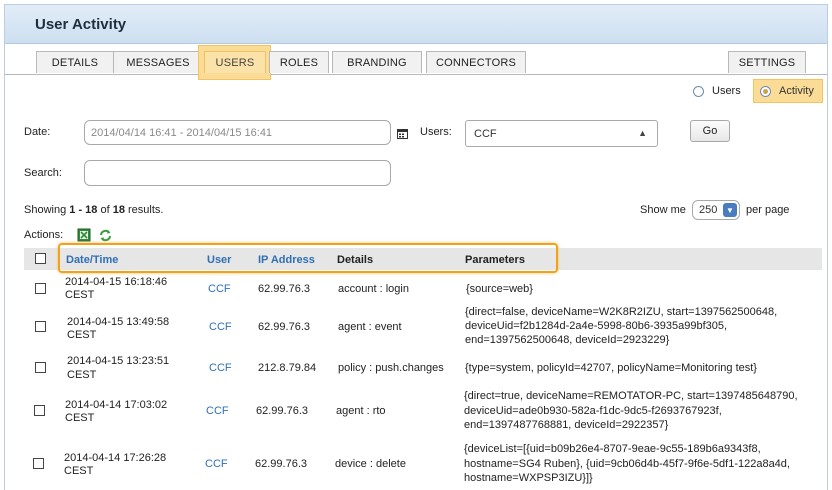 This screenshot has width=832, height=490. I want to click on column-header-ip-address: IP Address, so click(286, 260).